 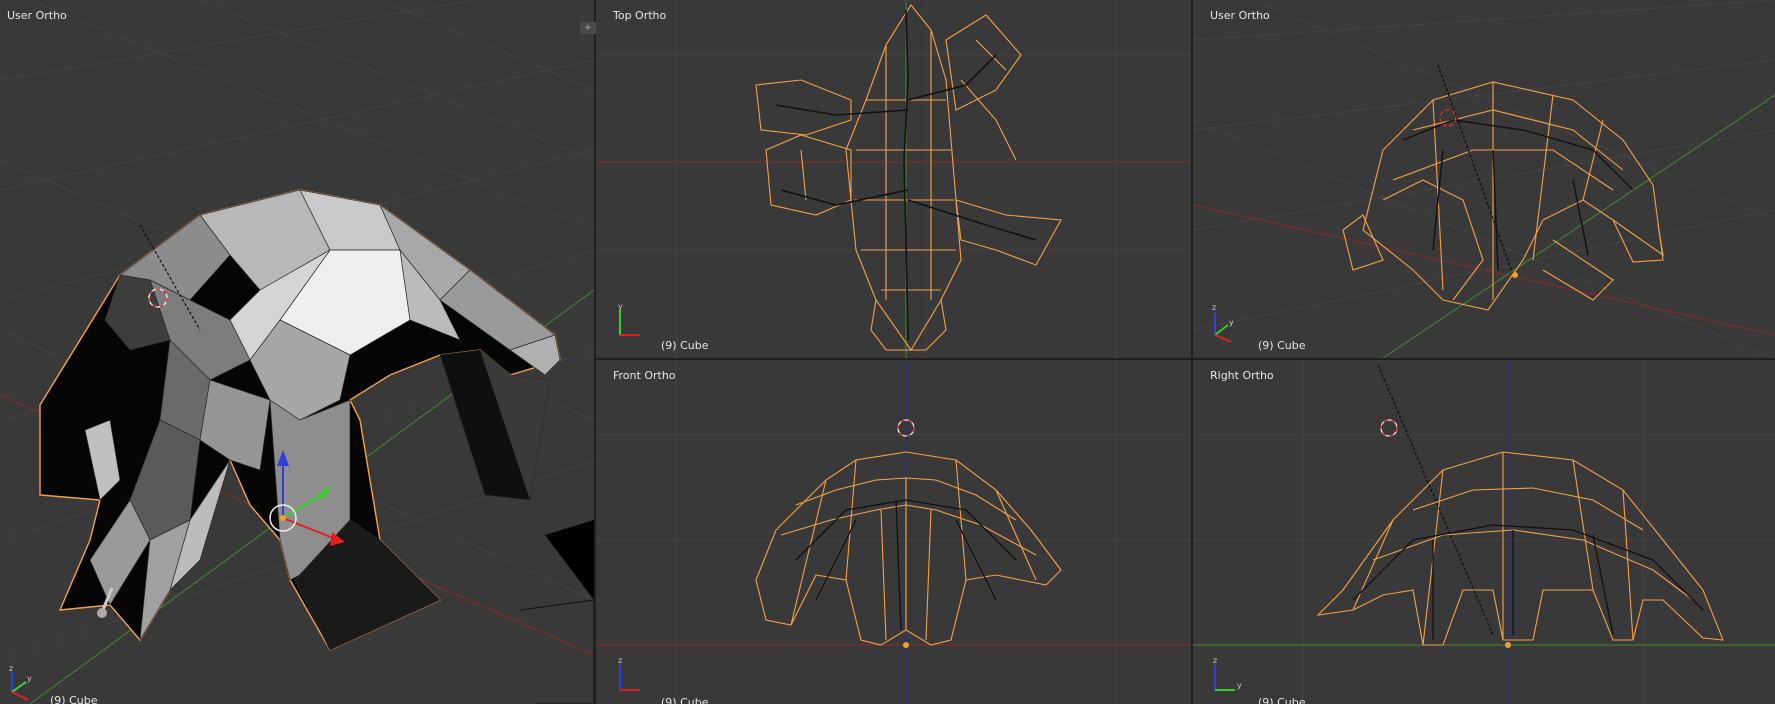 What do you see at coordinates (1282, 700) in the screenshot?
I see `viewport-right-object-label: (9) Cube` at bounding box center [1282, 700].